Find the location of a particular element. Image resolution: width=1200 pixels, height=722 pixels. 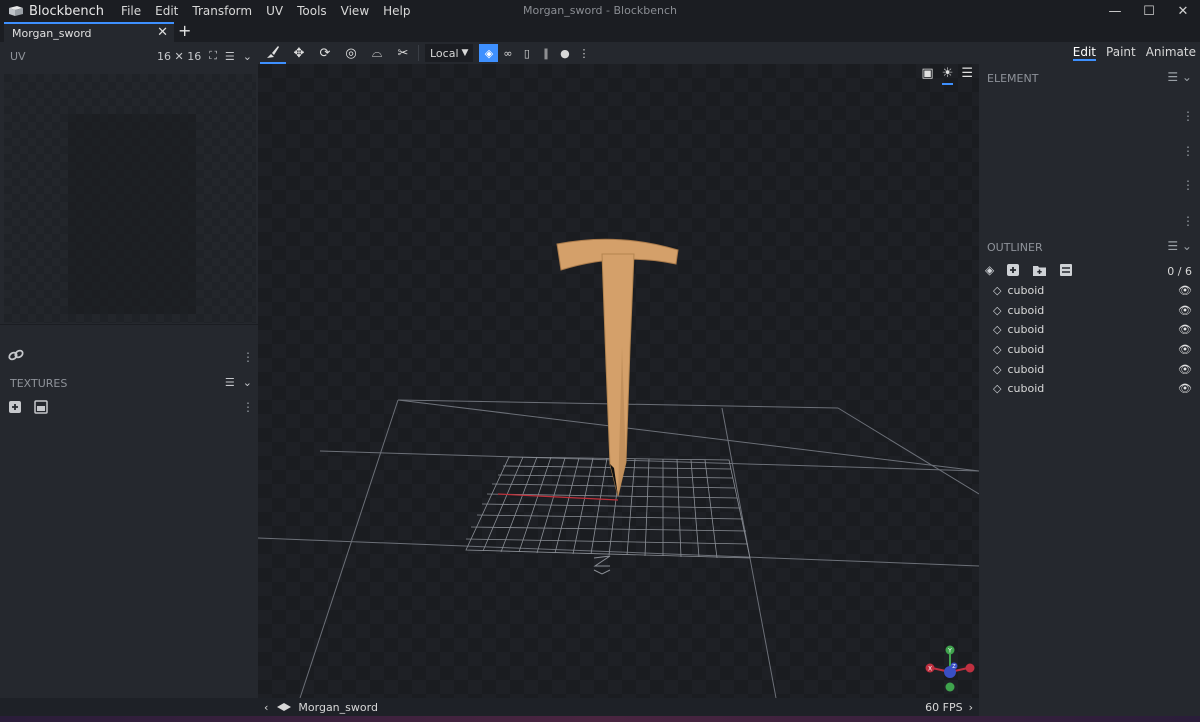

selection-mode-object: ◈ is located at coordinates (489, 53).